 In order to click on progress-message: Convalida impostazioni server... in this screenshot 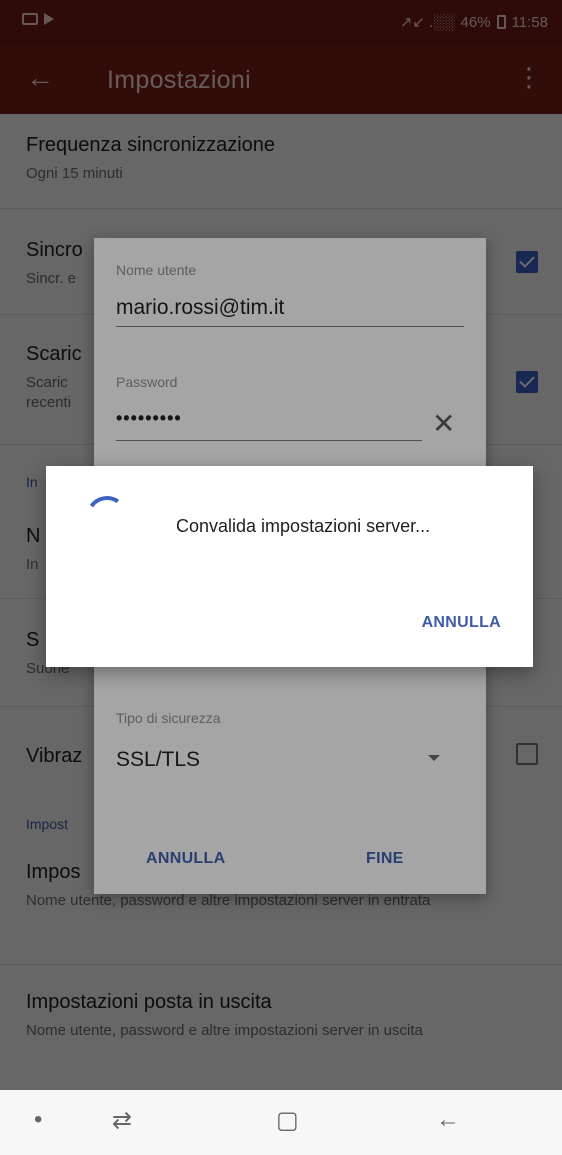, I will do `click(303, 526)`.